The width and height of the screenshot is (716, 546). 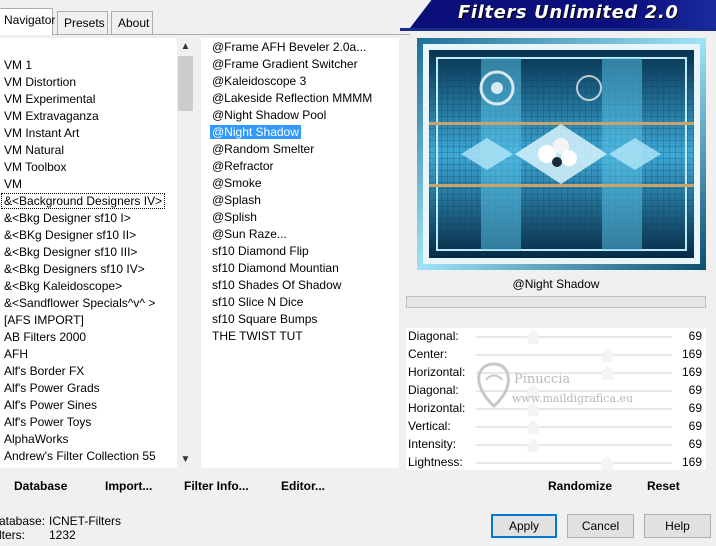 What do you see at coordinates (80, 466) in the screenshot?
I see `category-item: Andrew's Filter Collection 56` at bounding box center [80, 466].